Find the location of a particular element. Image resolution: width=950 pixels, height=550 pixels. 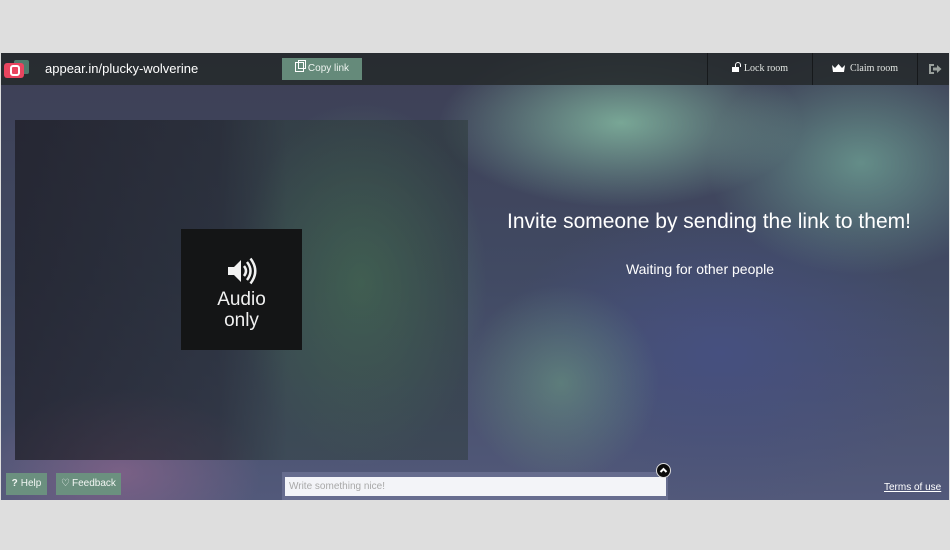

chat-bar is located at coordinates (475, 486).